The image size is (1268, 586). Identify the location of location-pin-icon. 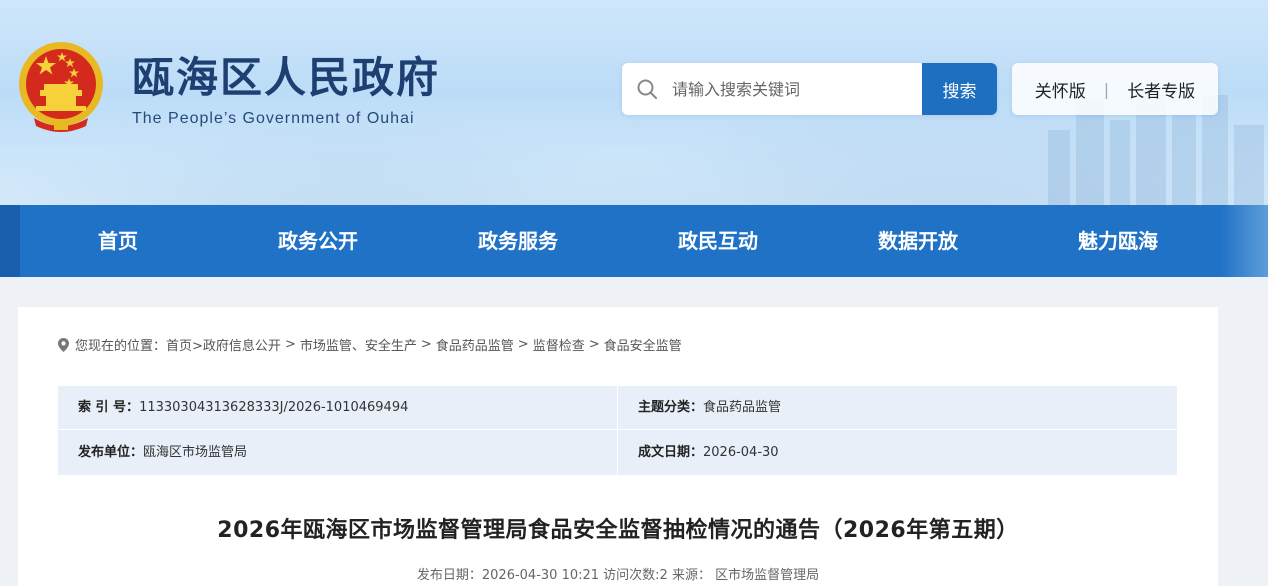
(63, 344).